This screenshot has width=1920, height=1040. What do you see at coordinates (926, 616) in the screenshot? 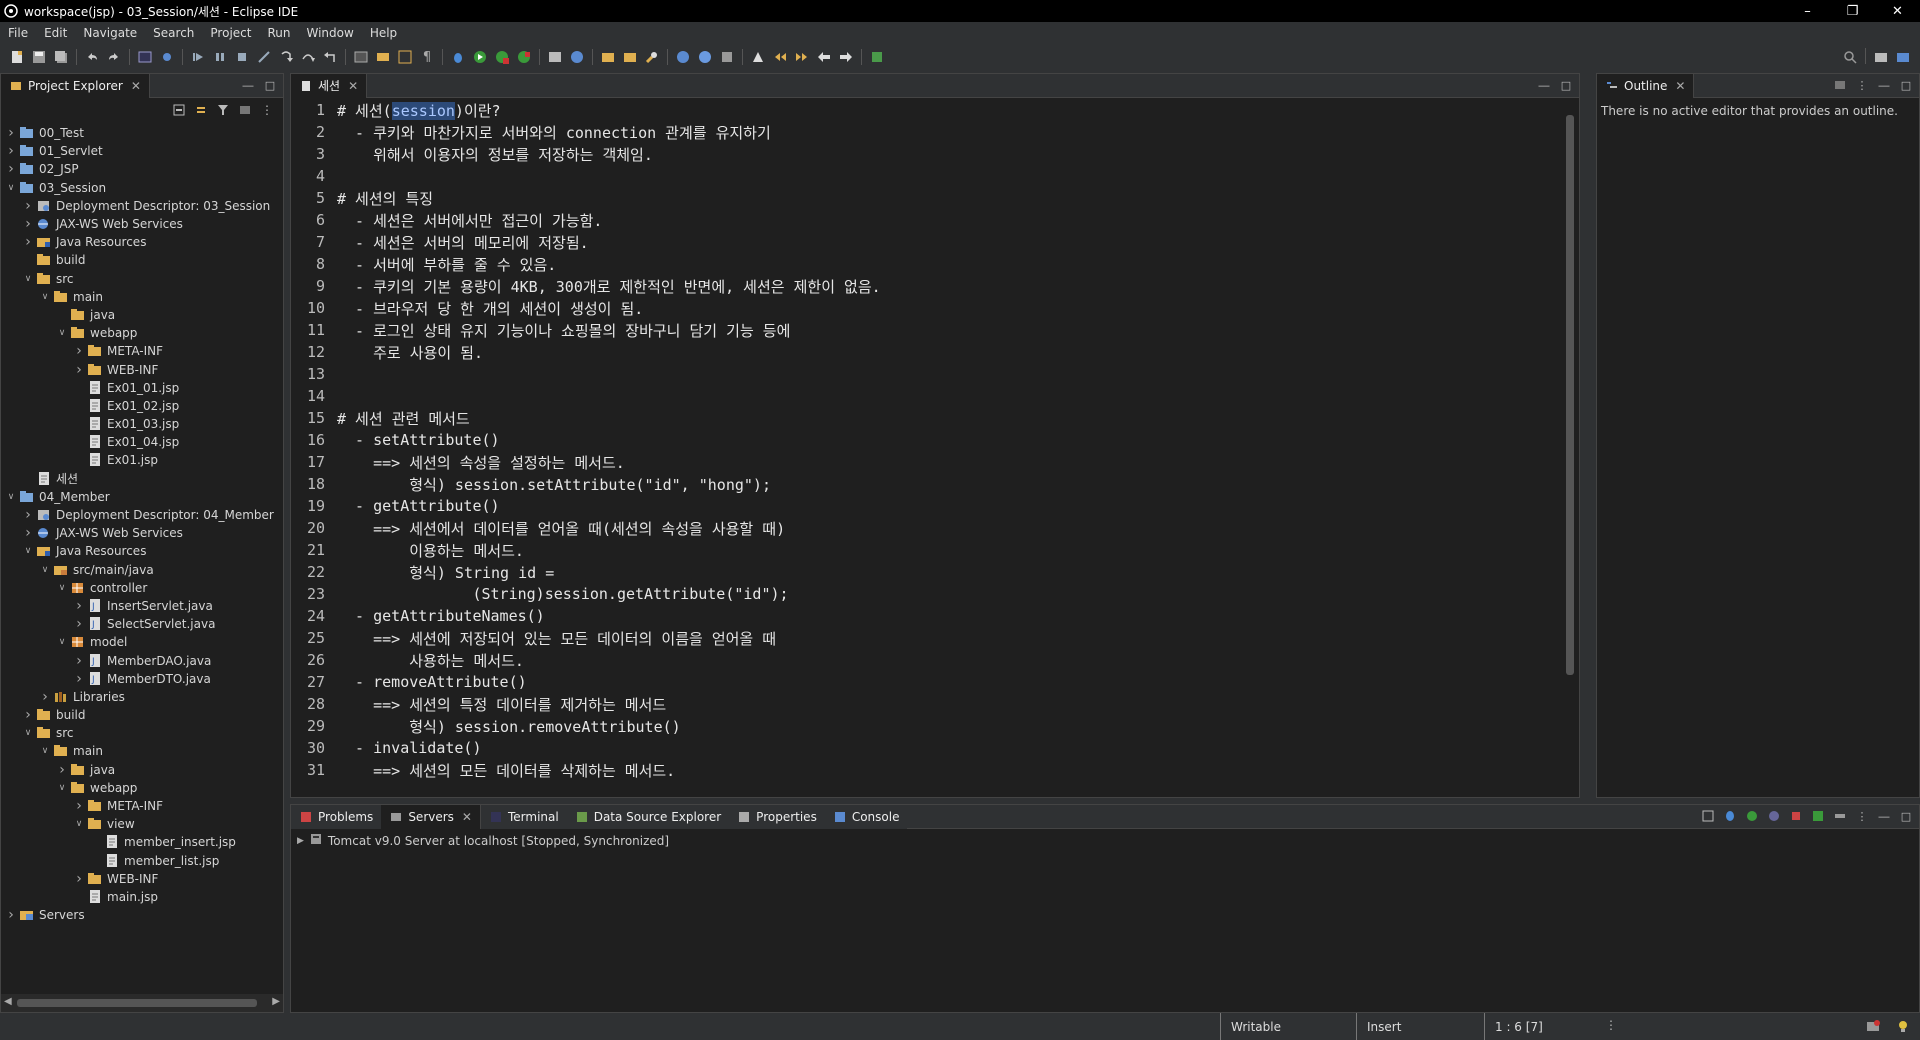
I see `code-line: 24 - getAttributeNames()` at bounding box center [926, 616].